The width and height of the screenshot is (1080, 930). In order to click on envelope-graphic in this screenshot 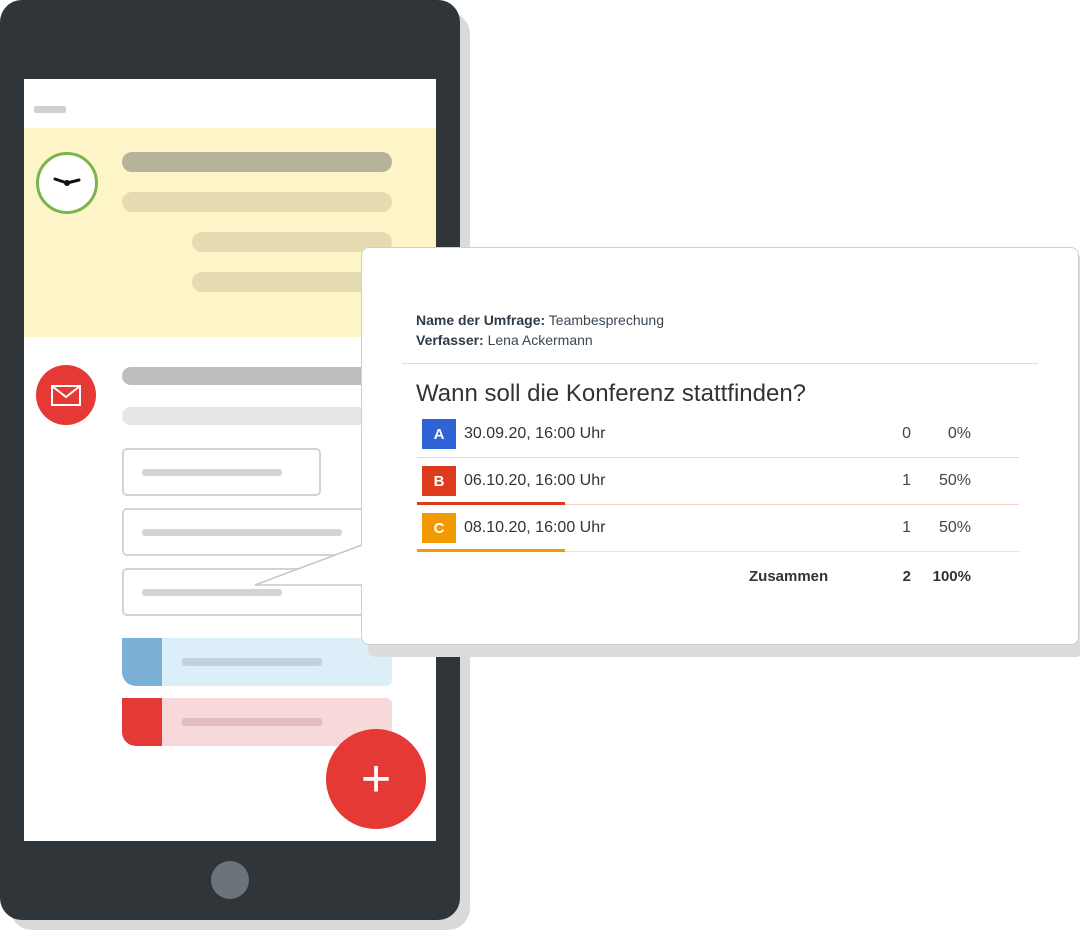, I will do `click(66, 395)`.